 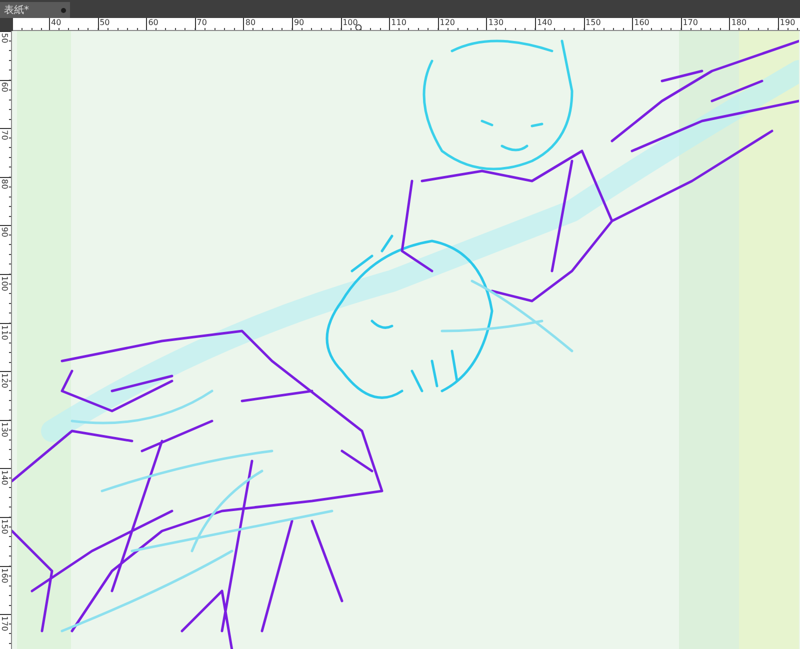 I want to click on ruler-number: 190, so click(x=787, y=22).